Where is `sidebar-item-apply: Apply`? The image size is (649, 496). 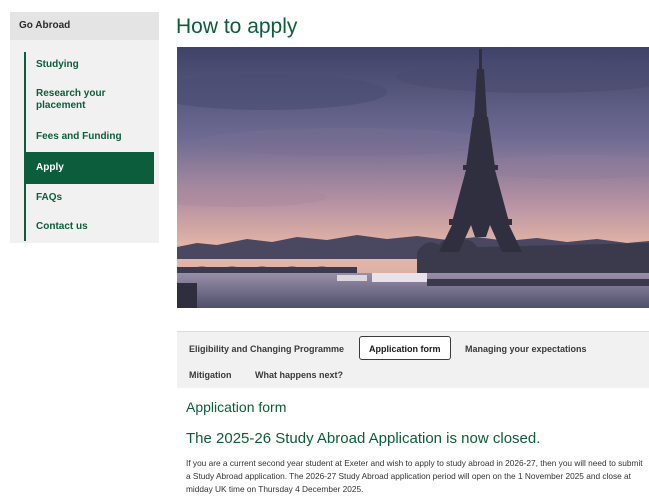 sidebar-item-apply: Apply is located at coordinates (89, 168).